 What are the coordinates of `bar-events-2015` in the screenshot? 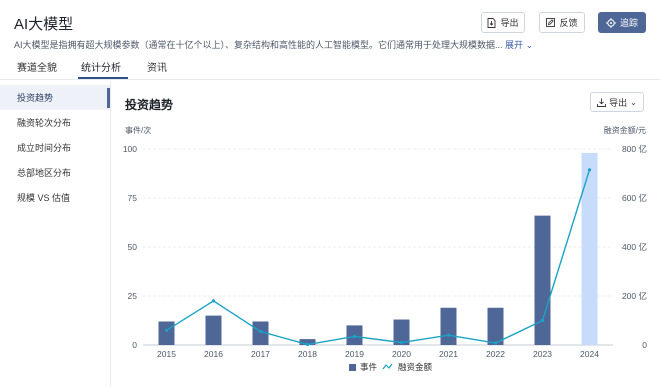 It's located at (166, 333).